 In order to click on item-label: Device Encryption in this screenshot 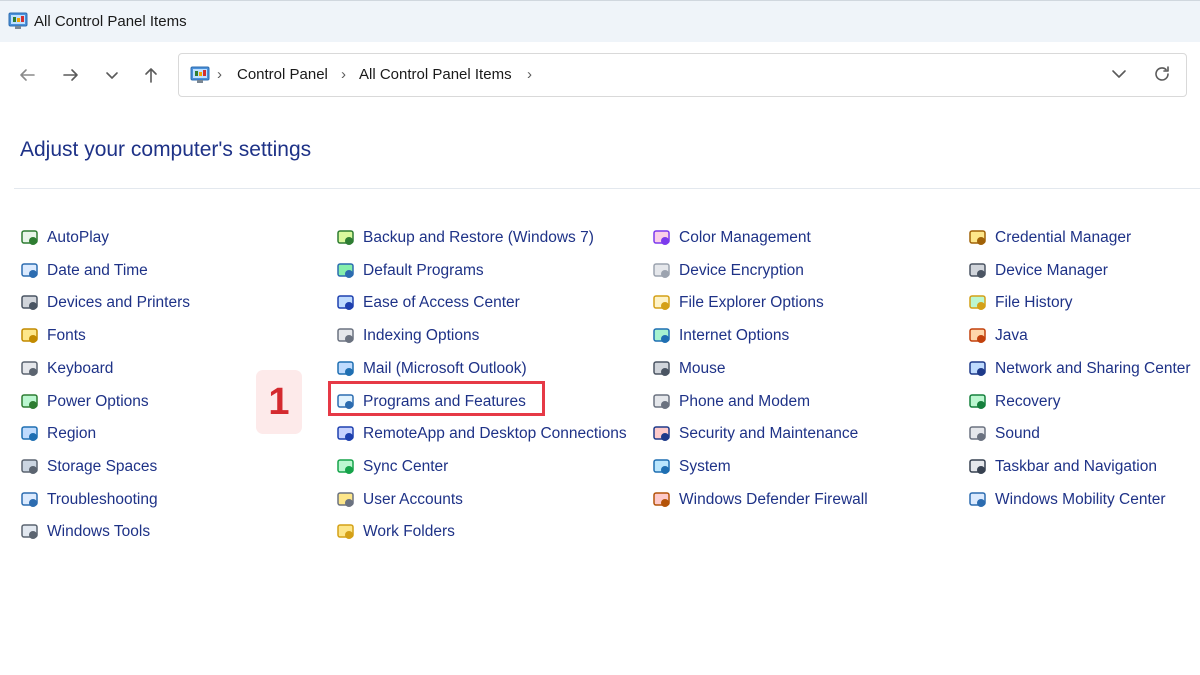, I will do `click(741, 270)`.